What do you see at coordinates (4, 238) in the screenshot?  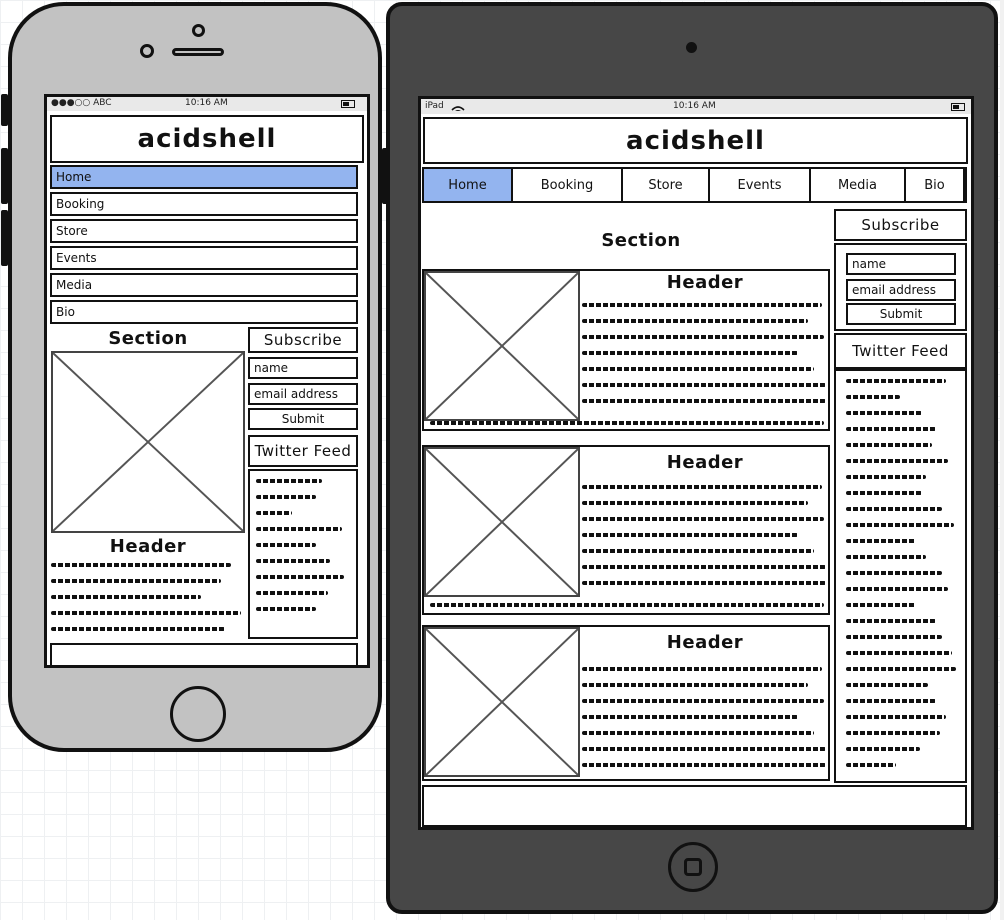 I see `volume-down-button` at bounding box center [4, 238].